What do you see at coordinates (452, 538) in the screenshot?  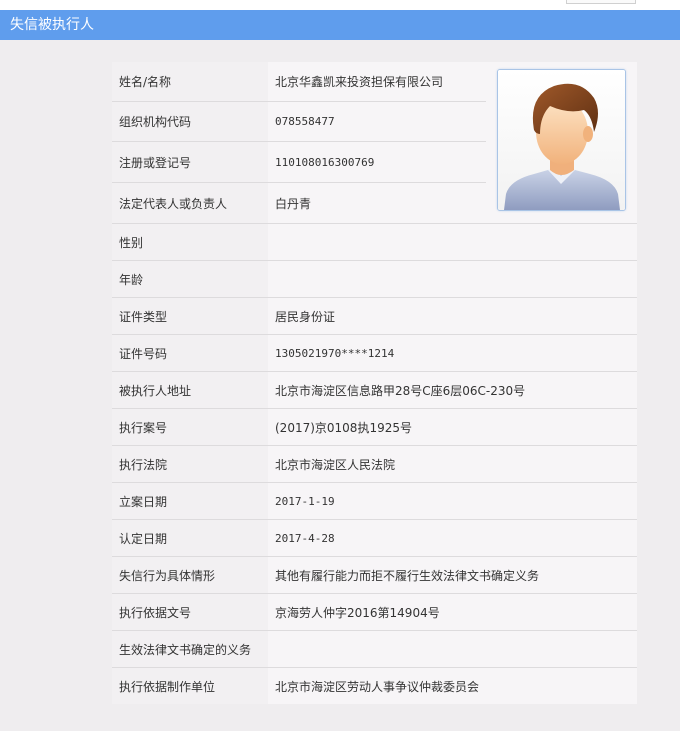 I see `row-value: 2017-4-28` at bounding box center [452, 538].